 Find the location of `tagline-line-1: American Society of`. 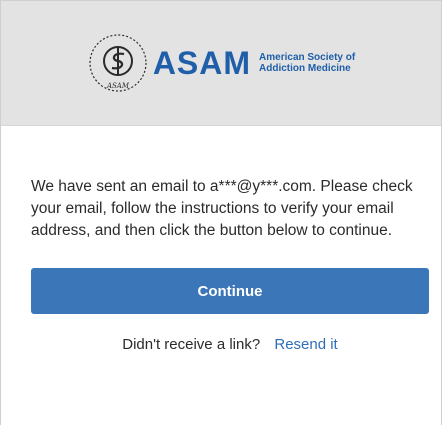

tagline-line-1: American Society of is located at coordinates (307, 57).